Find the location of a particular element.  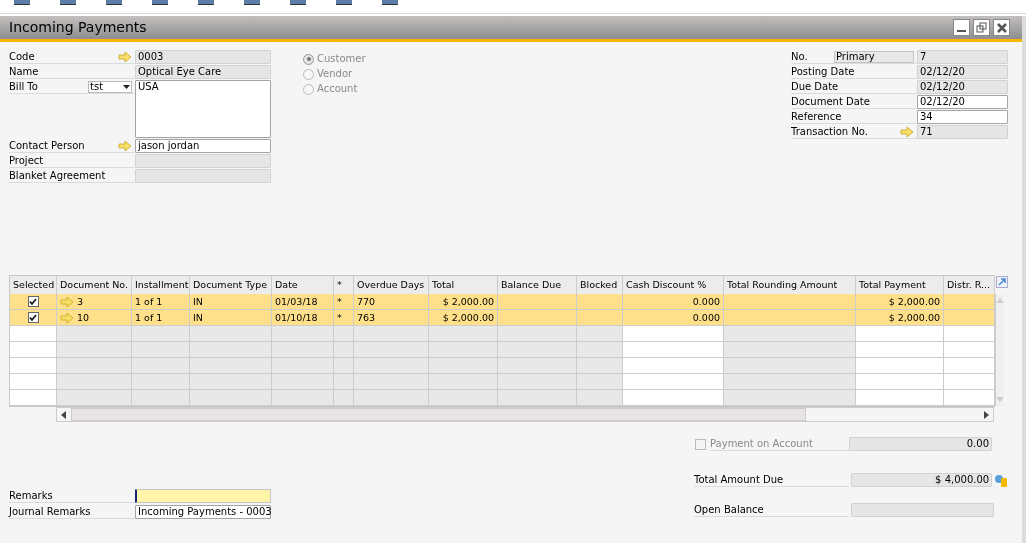

input-field: 7 is located at coordinates (962, 57).